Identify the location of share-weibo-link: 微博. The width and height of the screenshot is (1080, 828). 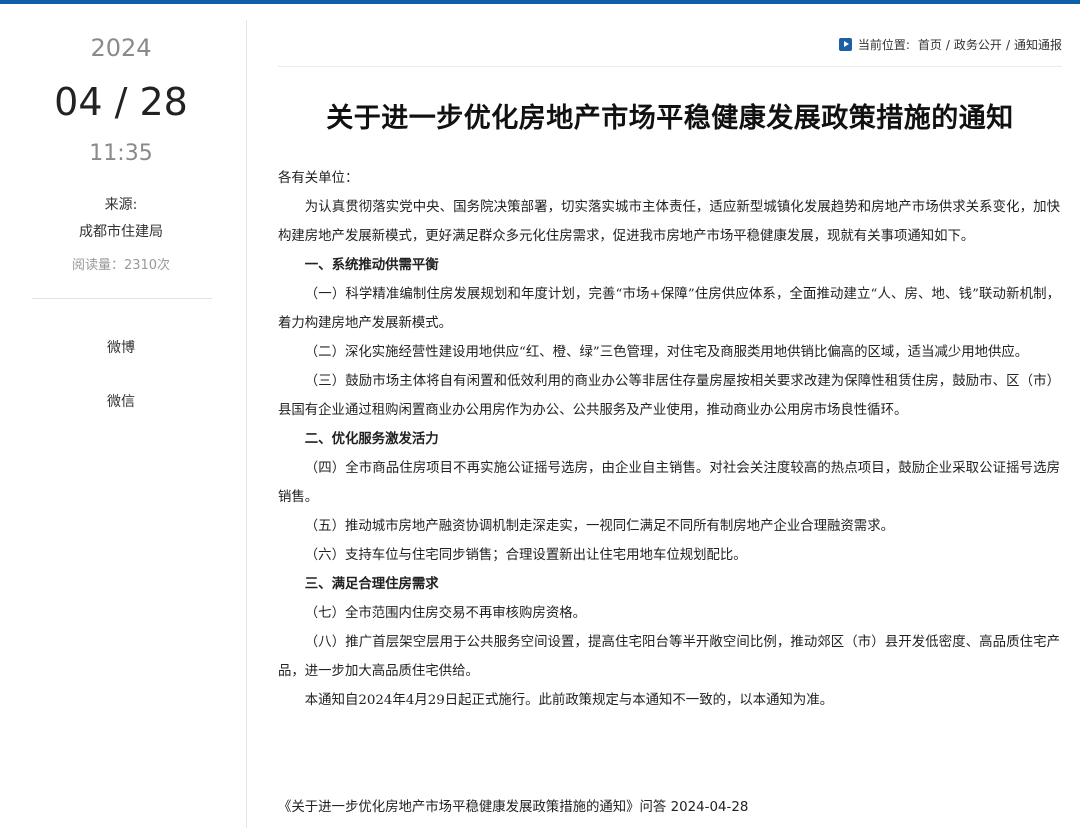
(121, 347).